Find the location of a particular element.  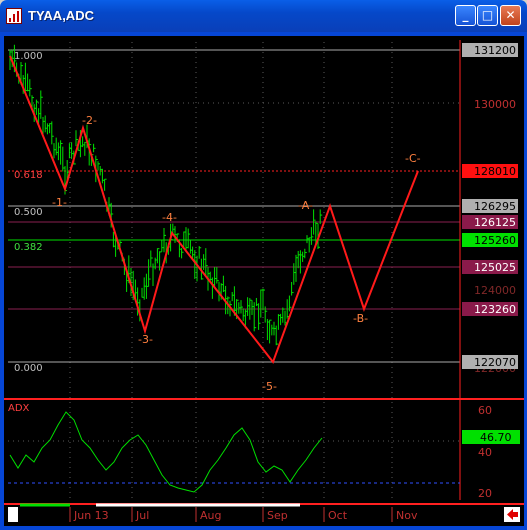

date-label-jun13: Jun 13 is located at coordinates (91, 515).